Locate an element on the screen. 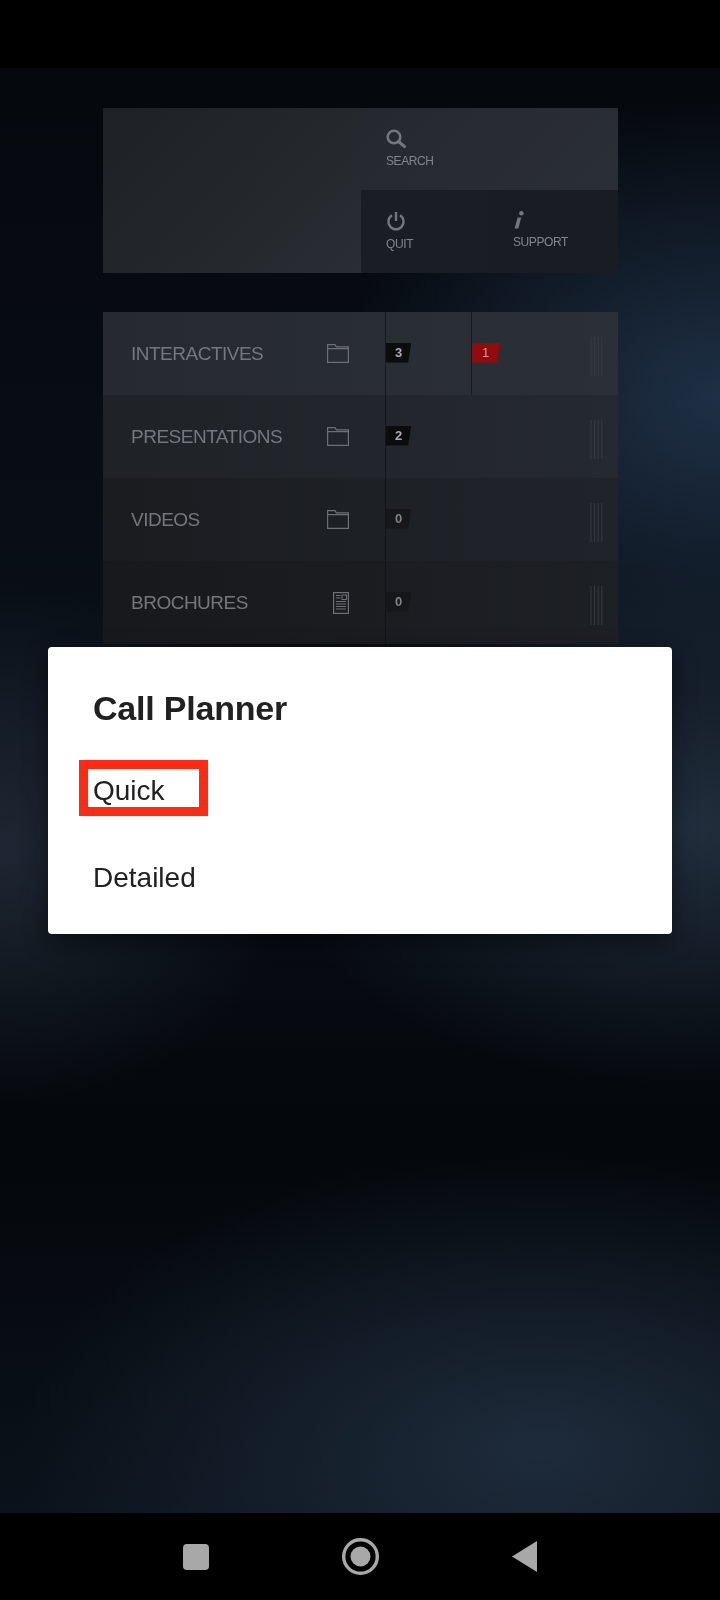  alert-badge: 1 is located at coordinates (486, 352).